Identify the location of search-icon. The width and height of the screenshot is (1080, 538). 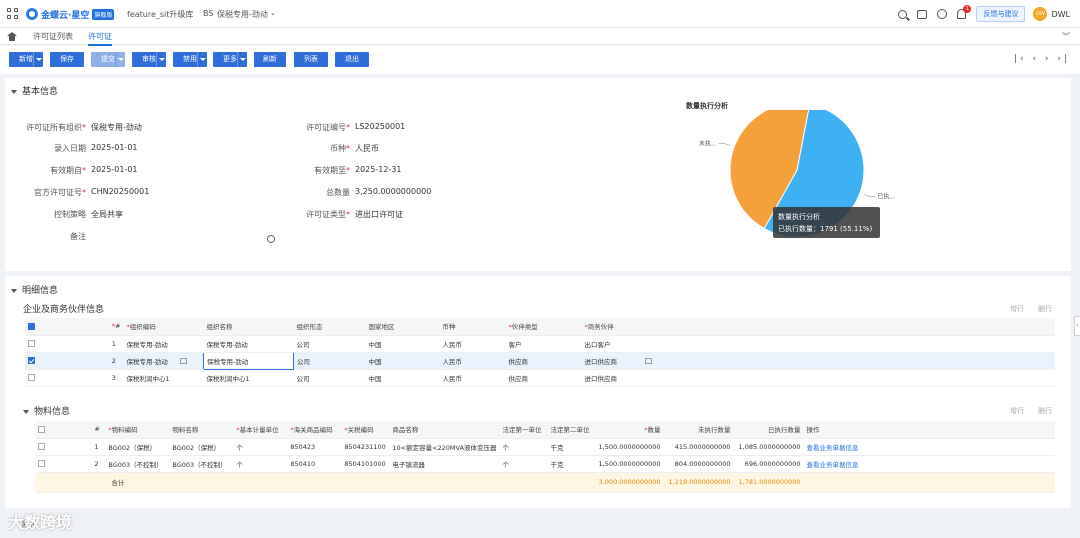
(903, 14).